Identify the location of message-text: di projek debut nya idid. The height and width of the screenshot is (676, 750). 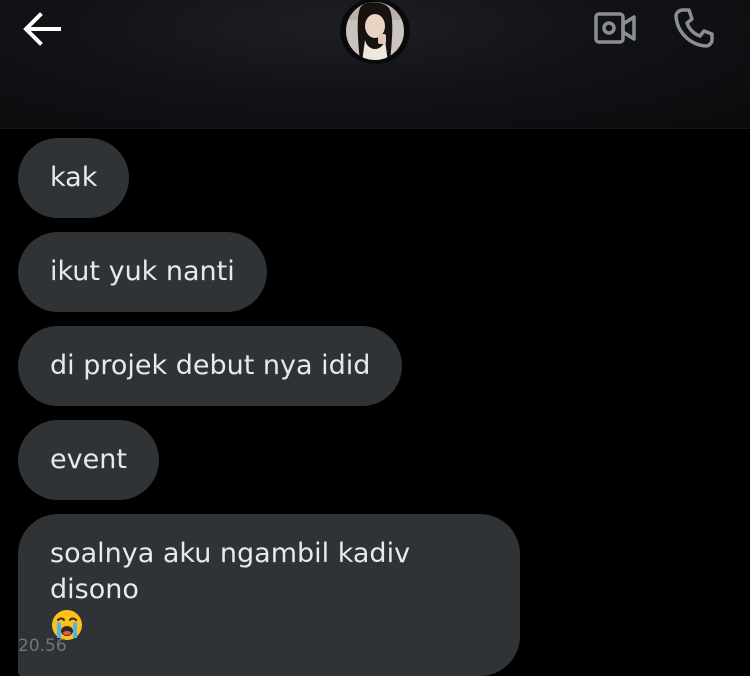
(210, 365).